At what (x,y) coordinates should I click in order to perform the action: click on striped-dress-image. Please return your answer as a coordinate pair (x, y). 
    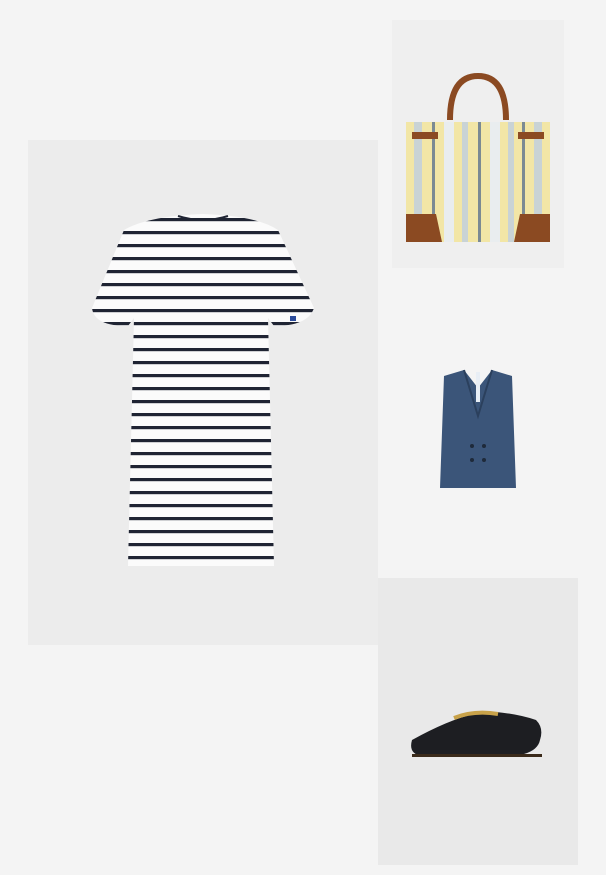
    Looking at the image, I should click on (203, 390).